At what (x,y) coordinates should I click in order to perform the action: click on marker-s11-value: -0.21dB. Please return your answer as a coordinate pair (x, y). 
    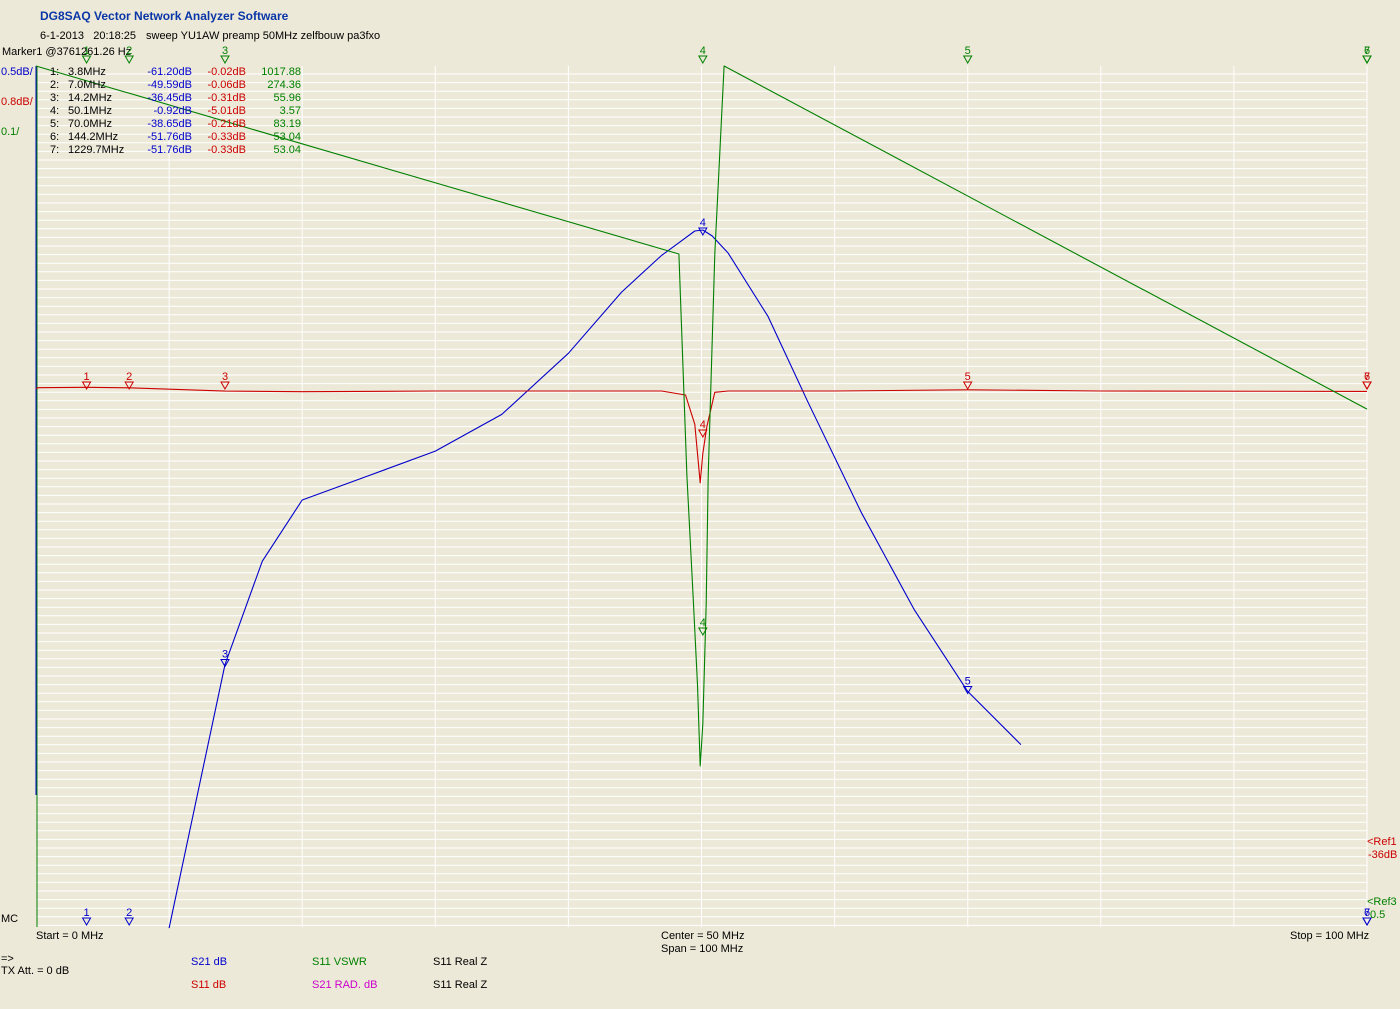
    Looking at the image, I should click on (226, 124).